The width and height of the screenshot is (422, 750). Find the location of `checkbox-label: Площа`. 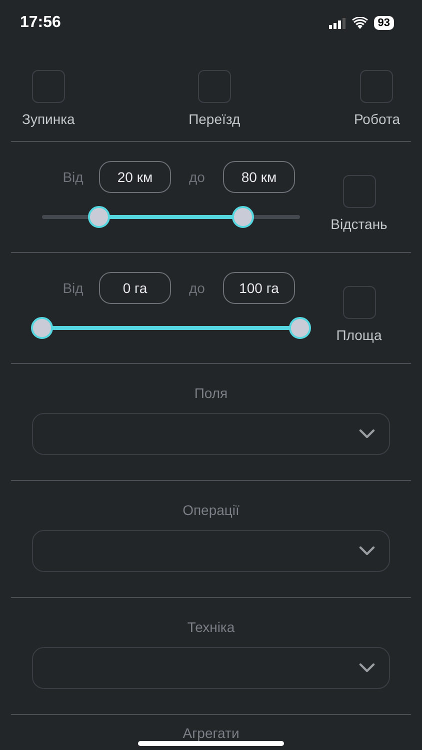

checkbox-label: Площа is located at coordinates (359, 334).